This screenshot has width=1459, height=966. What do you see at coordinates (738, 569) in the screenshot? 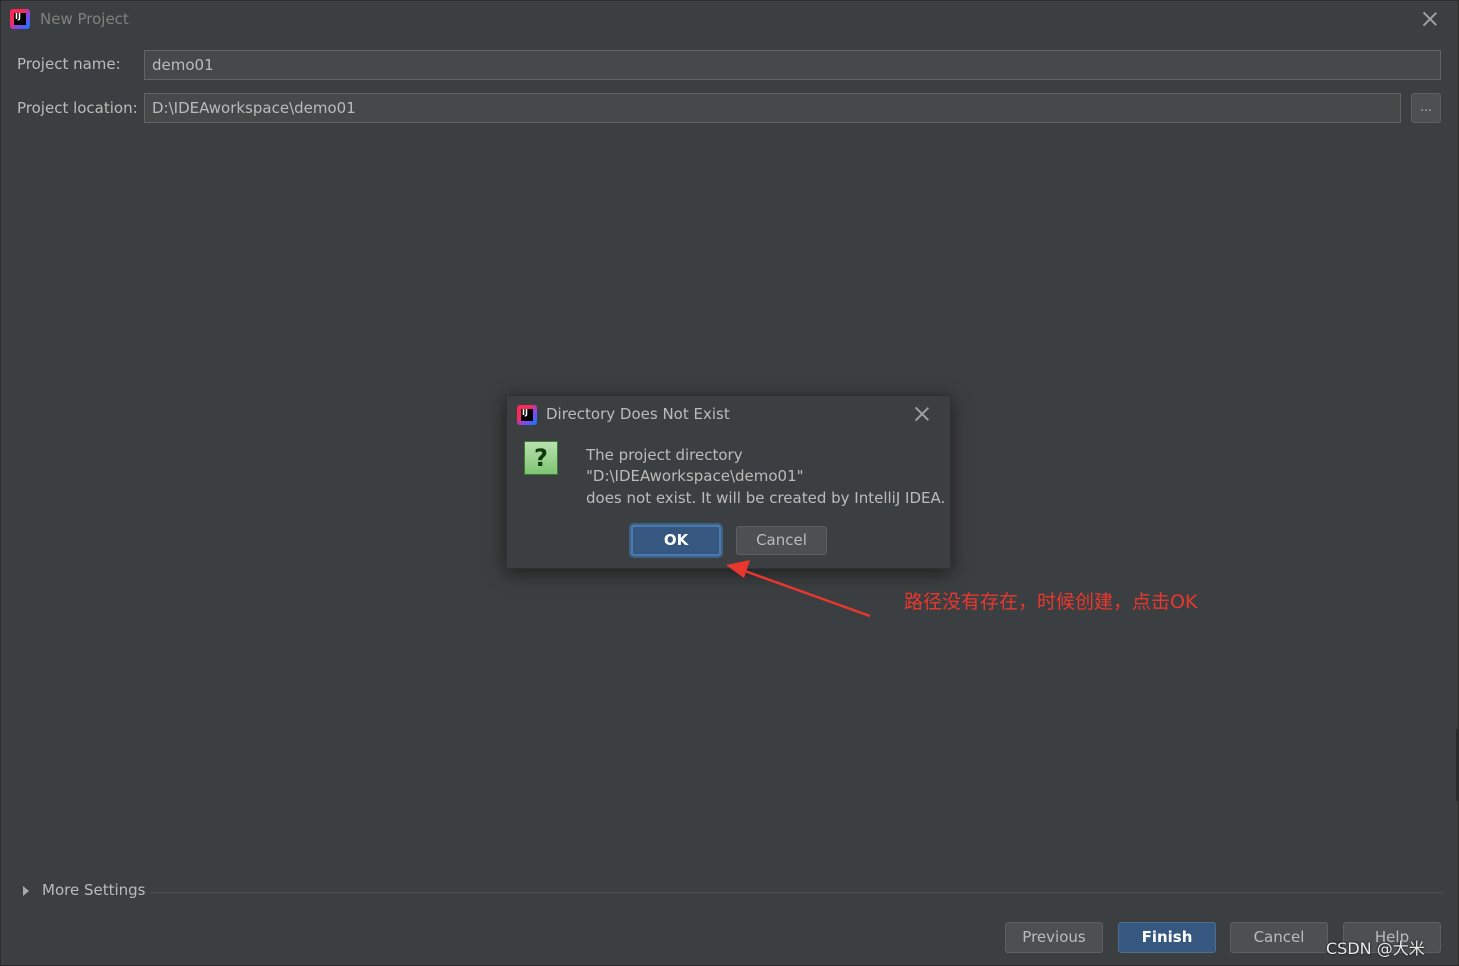
I see `arrow-head-icon` at bounding box center [738, 569].